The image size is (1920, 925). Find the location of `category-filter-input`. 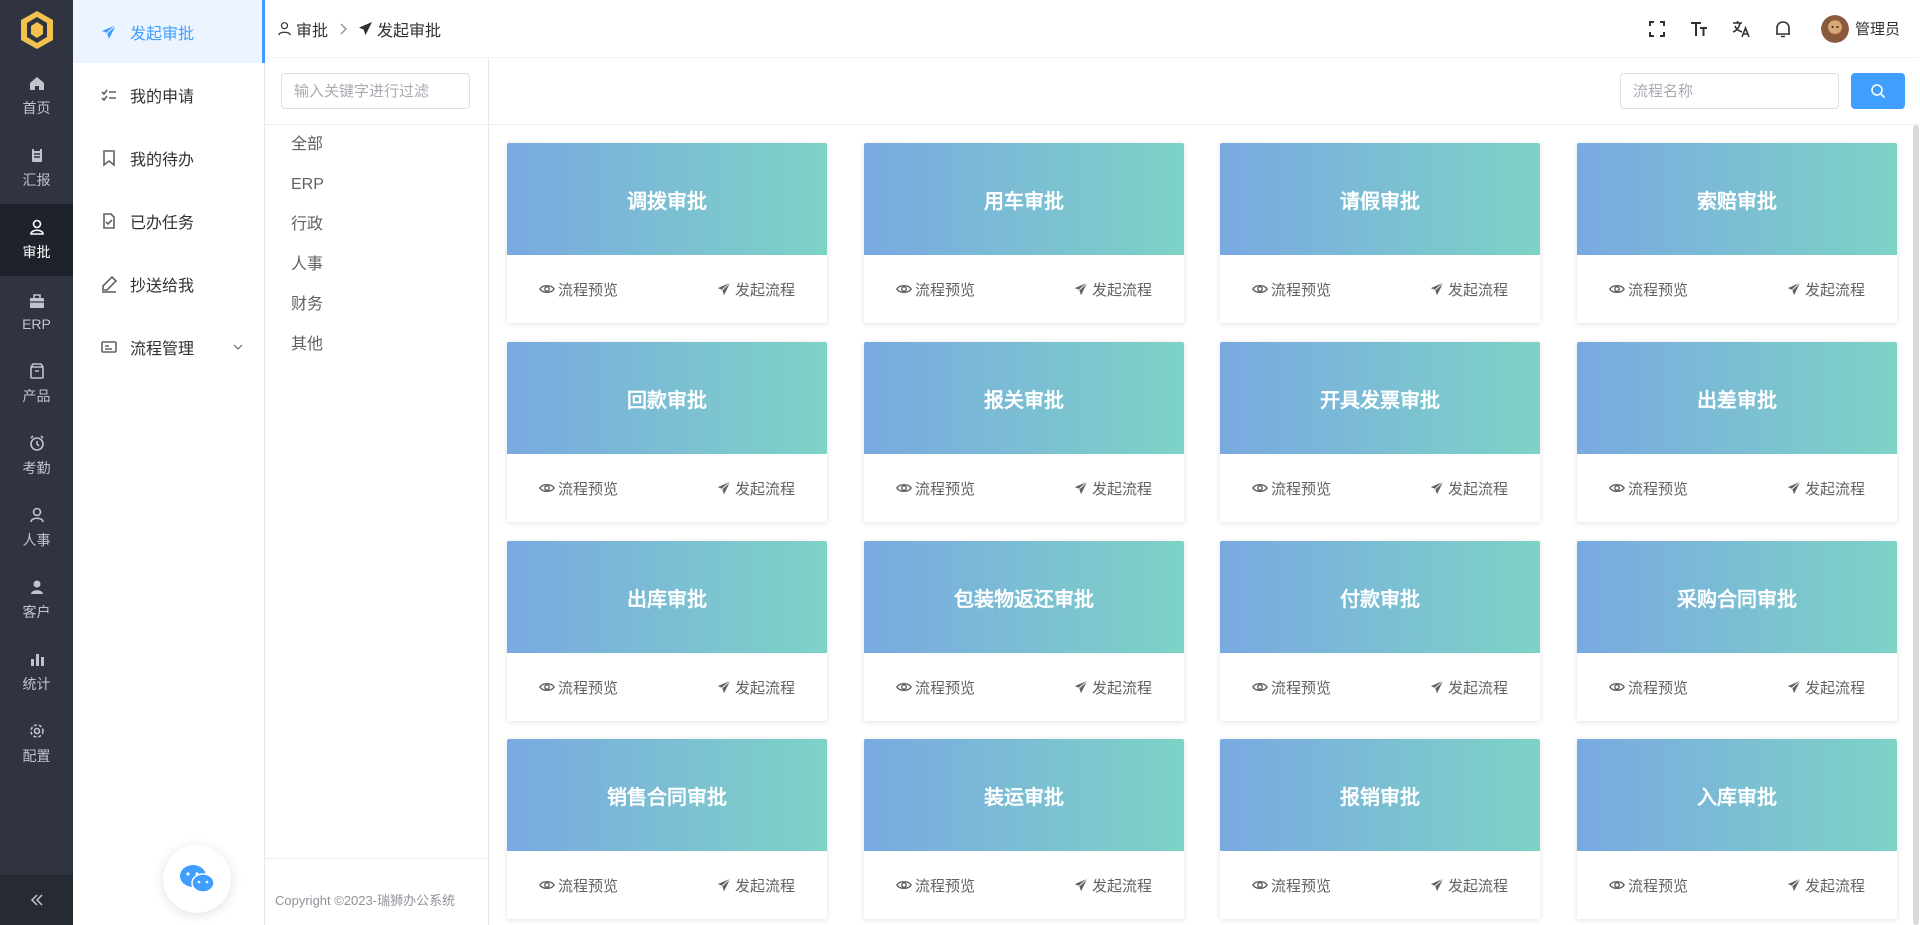

category-filter-input is located at coordinates (375, 91).